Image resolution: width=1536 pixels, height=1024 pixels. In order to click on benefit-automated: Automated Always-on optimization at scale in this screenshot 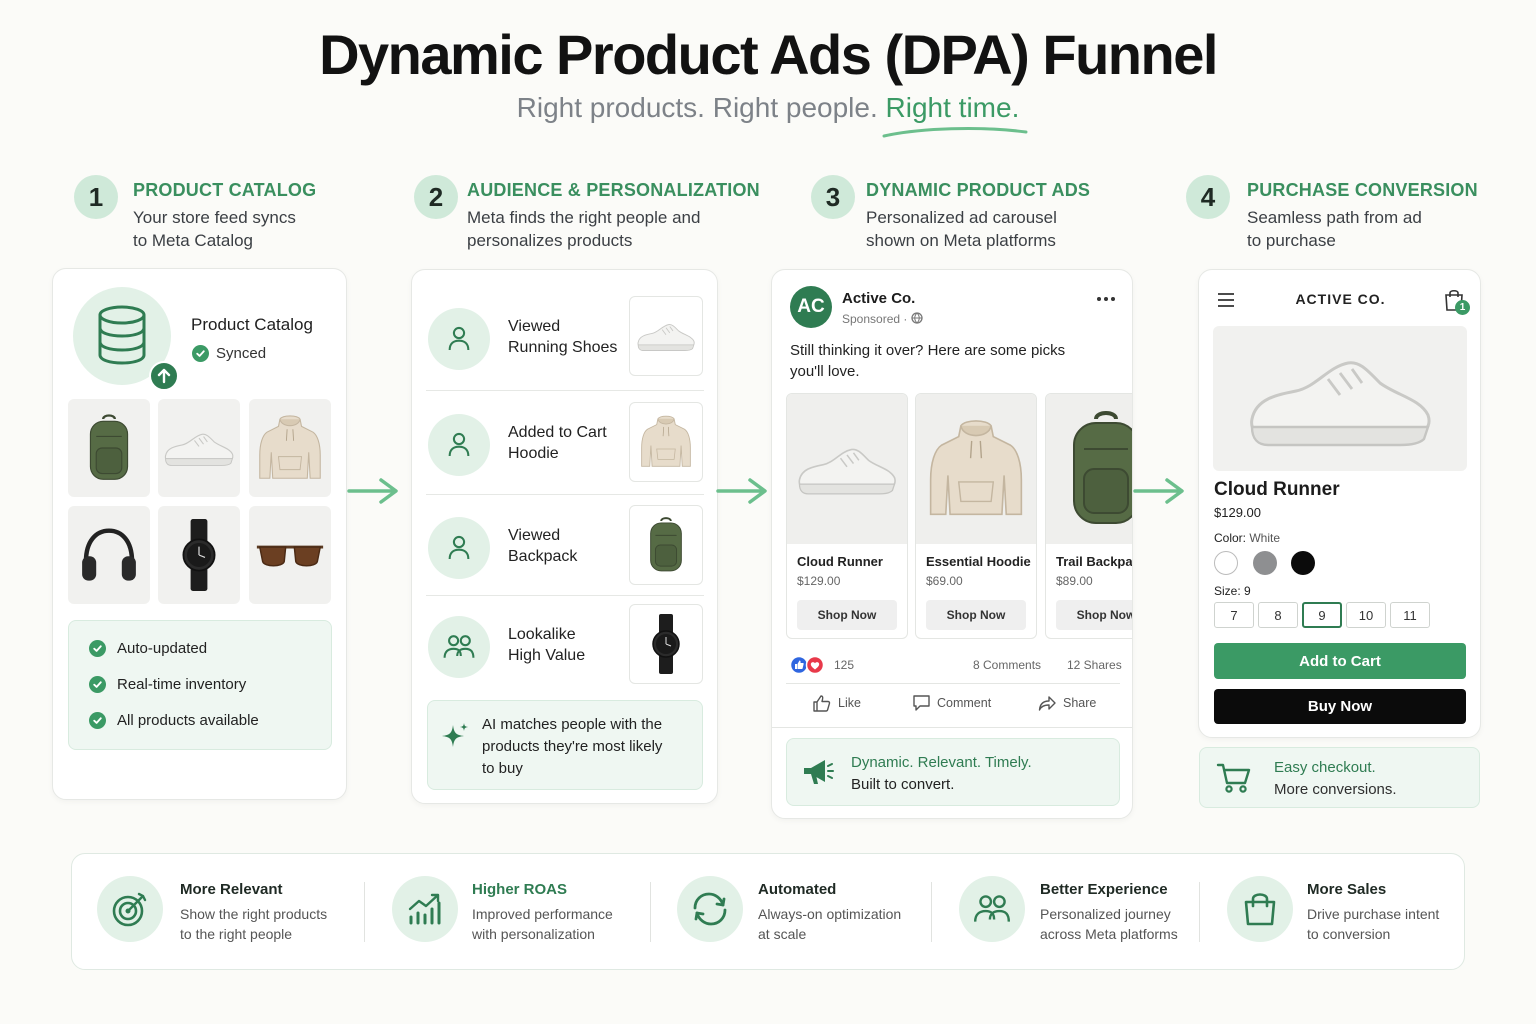, I will do `click(792, 912)`.